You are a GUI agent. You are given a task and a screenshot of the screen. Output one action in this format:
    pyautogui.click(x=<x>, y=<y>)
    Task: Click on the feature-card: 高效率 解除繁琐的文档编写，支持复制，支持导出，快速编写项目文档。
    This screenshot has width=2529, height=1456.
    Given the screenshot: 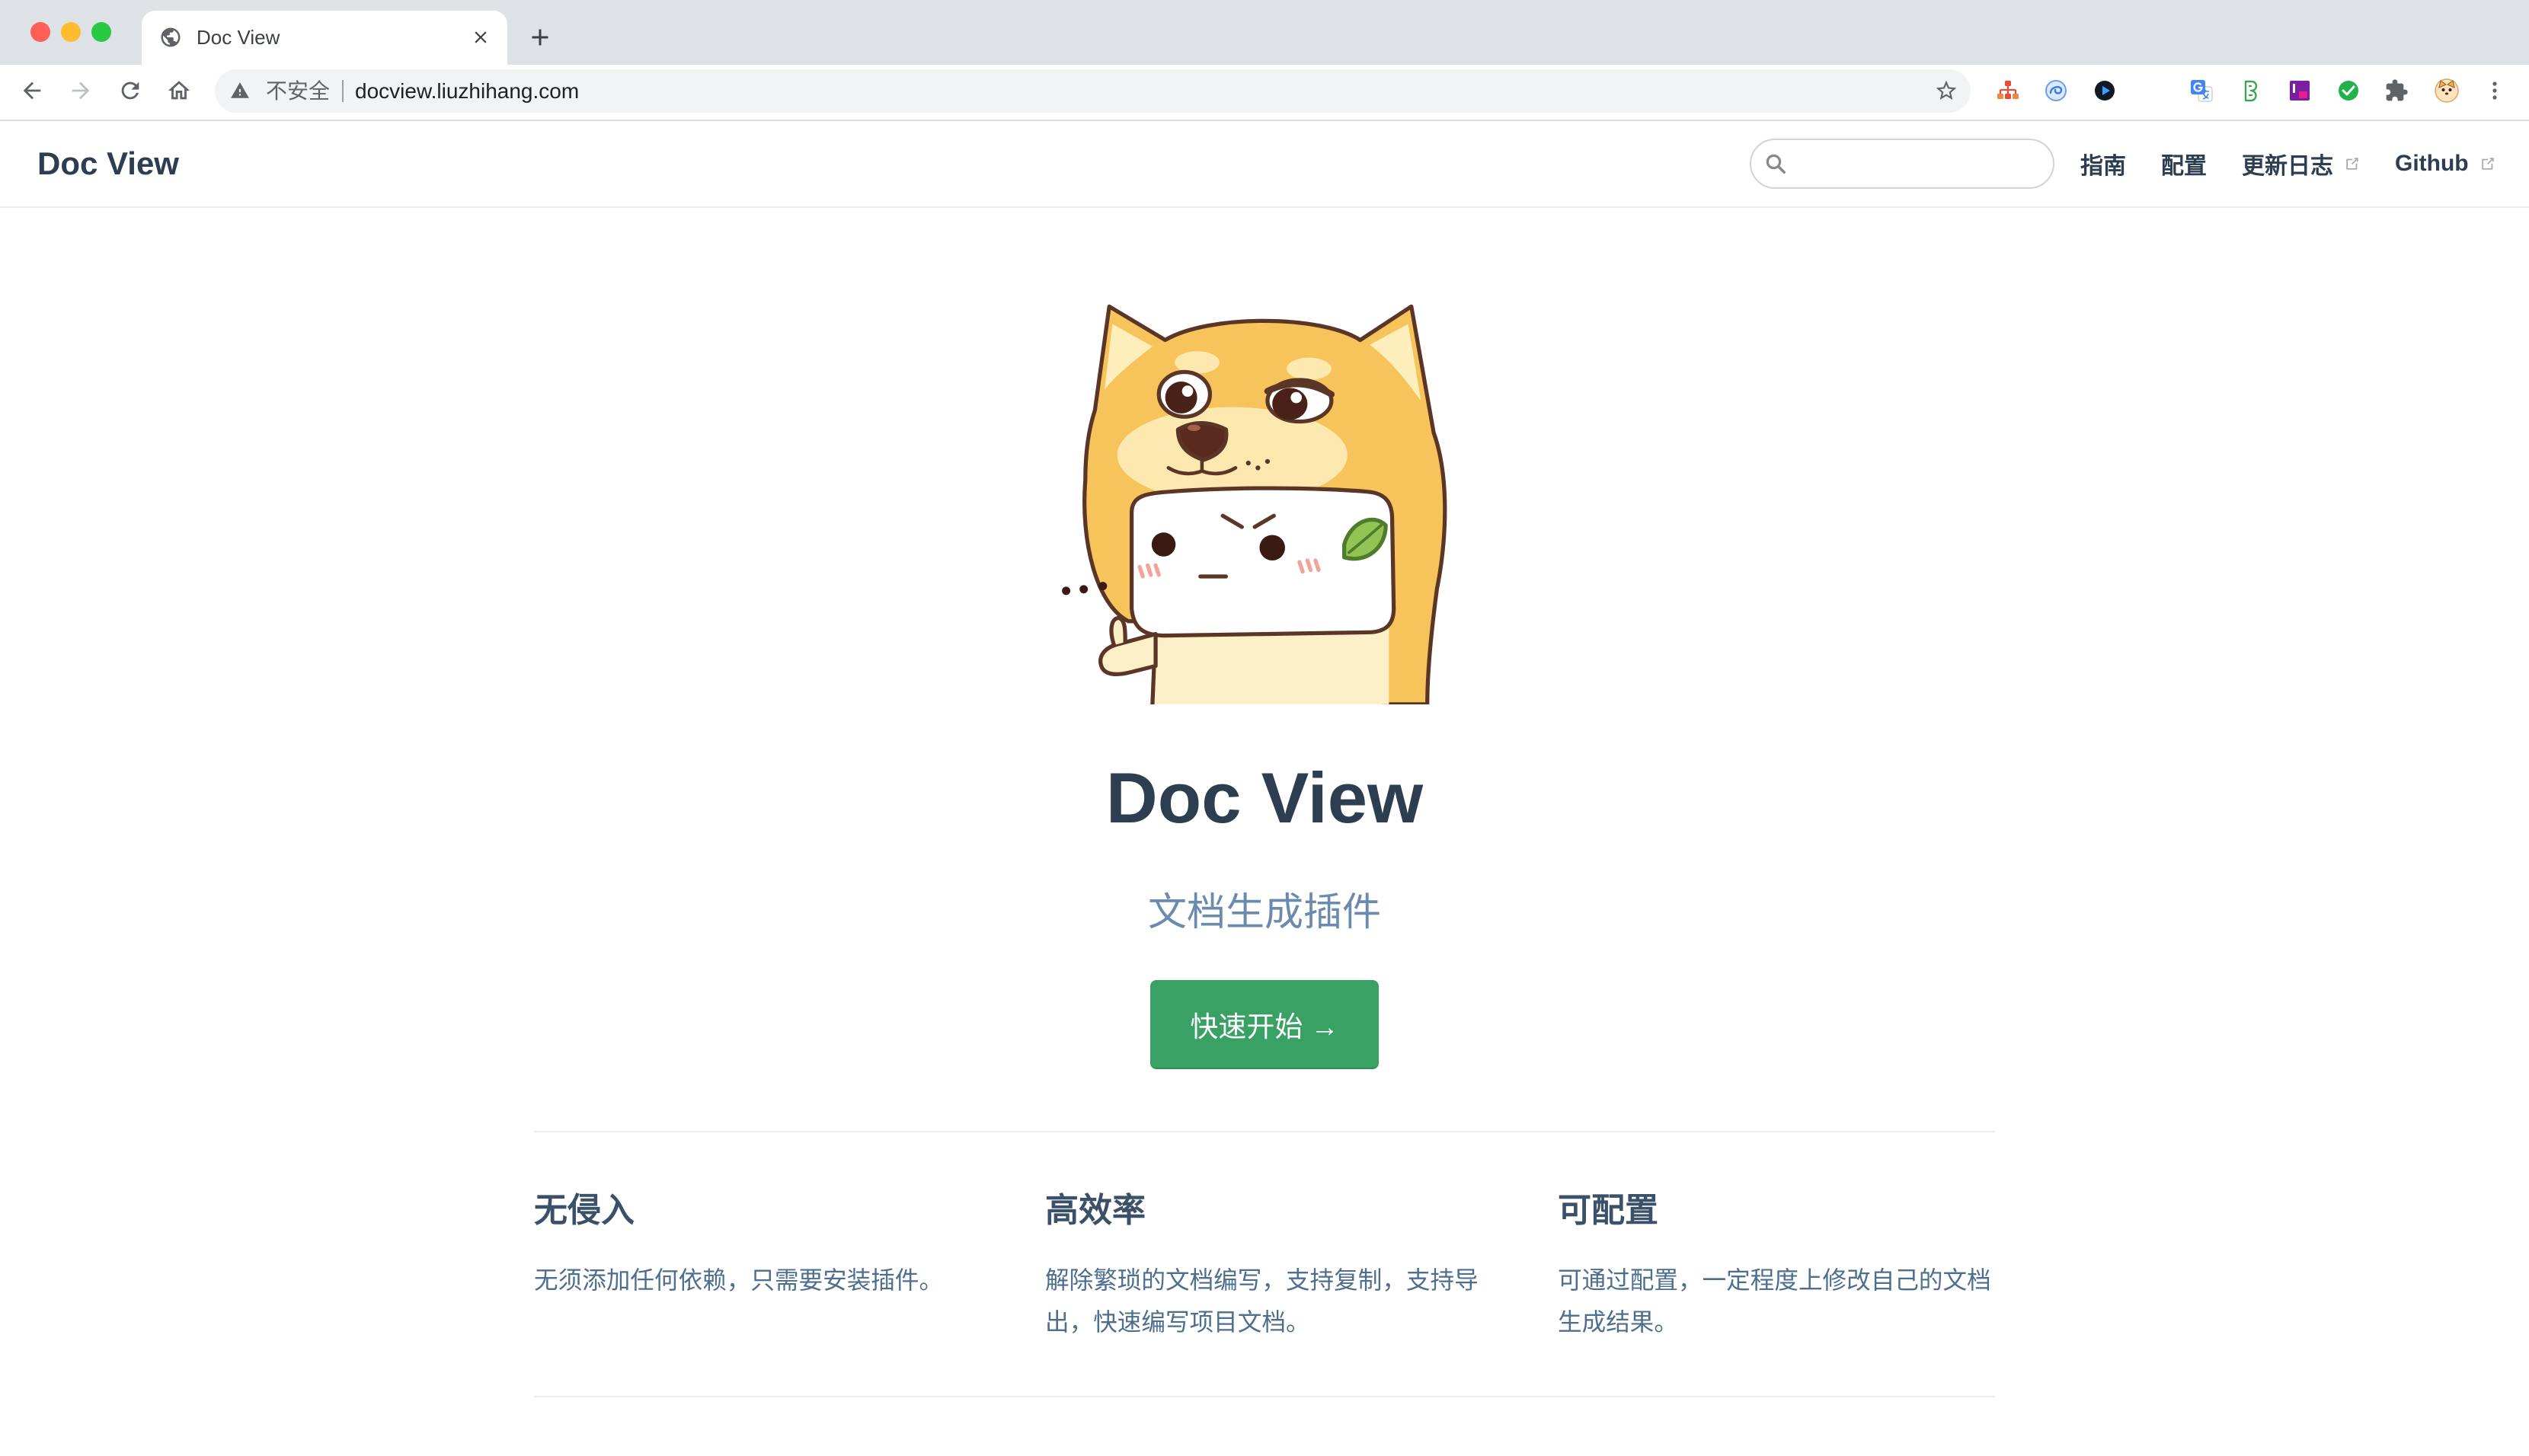 What is the action you would take?
    pyautogui.click(x=1266, y=1265)
    